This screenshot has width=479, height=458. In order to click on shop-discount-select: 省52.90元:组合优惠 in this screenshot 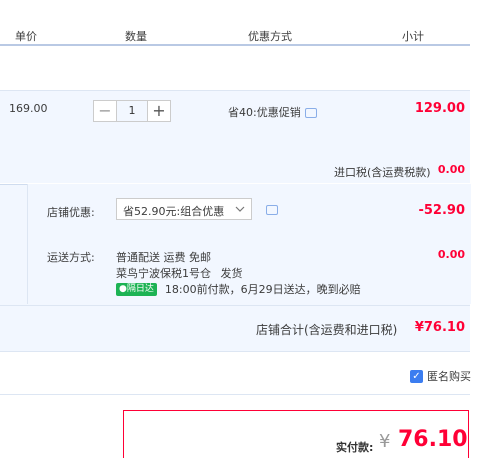, I will do `click(184, 209)`.